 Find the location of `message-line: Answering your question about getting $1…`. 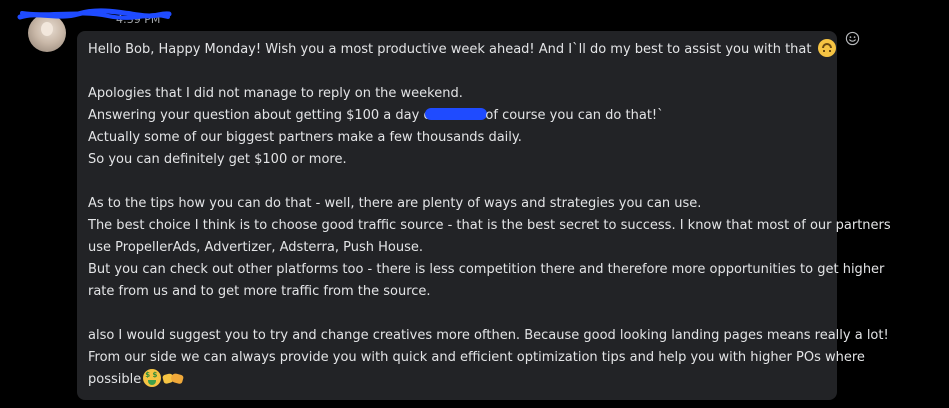

message-line: Answering your question about getting $1… is located at coordinates (457, 116).